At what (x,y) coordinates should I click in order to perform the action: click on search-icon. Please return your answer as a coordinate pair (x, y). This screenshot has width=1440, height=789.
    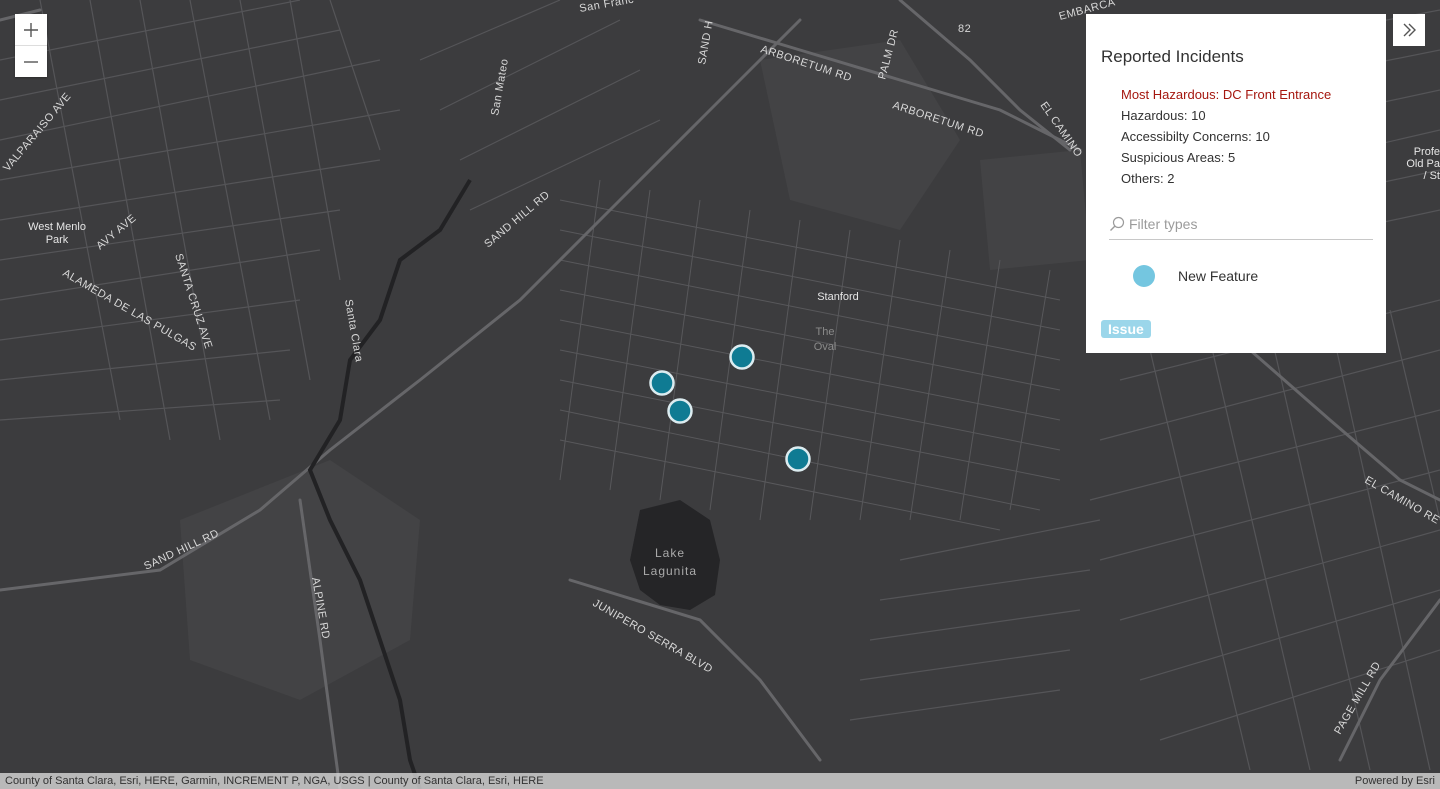
    Looking at the image, I should click on (1117, 223).